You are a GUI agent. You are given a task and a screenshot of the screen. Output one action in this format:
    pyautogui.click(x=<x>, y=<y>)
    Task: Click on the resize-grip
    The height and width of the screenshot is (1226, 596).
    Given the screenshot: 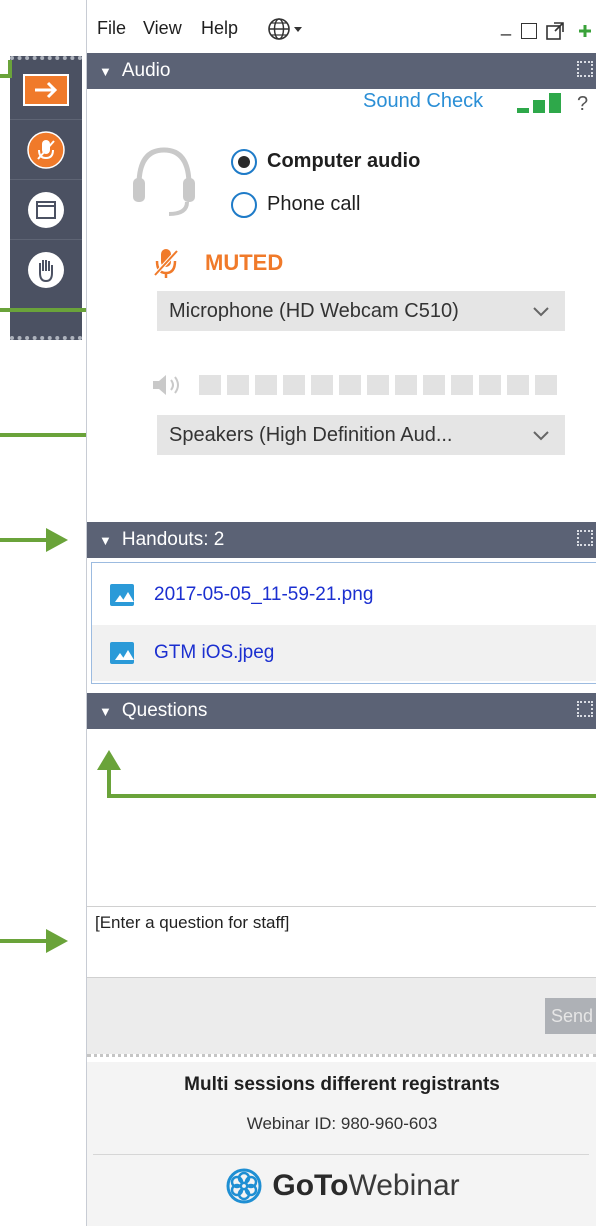 What is the action you would take?
    pyautogui.click(x=341, y=1057)
    